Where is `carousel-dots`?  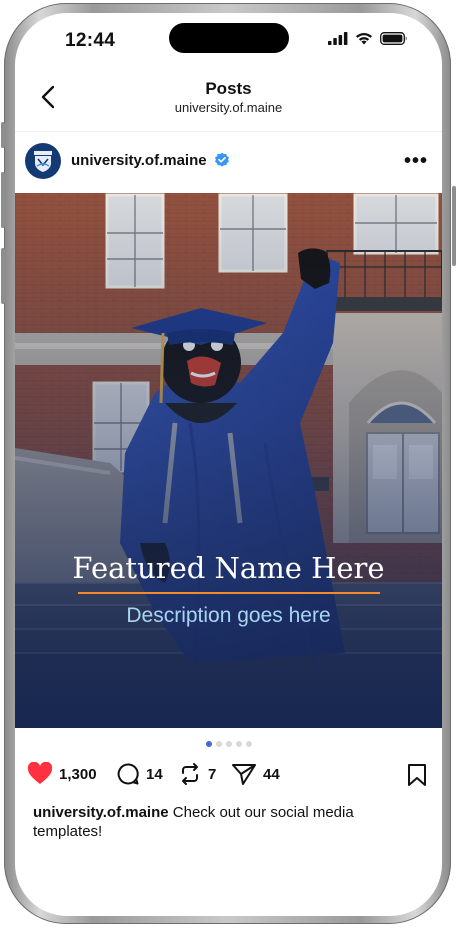
carousel-dots is located at coordinates (228, 744).